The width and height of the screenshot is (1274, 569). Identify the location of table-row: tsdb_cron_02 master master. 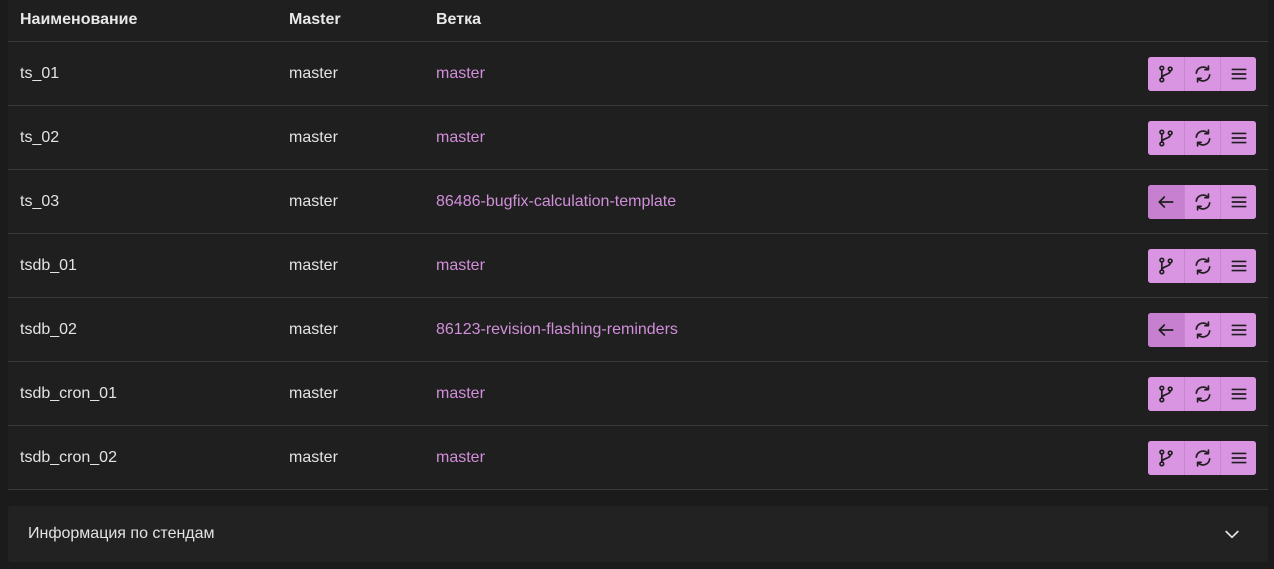
(638, 458).